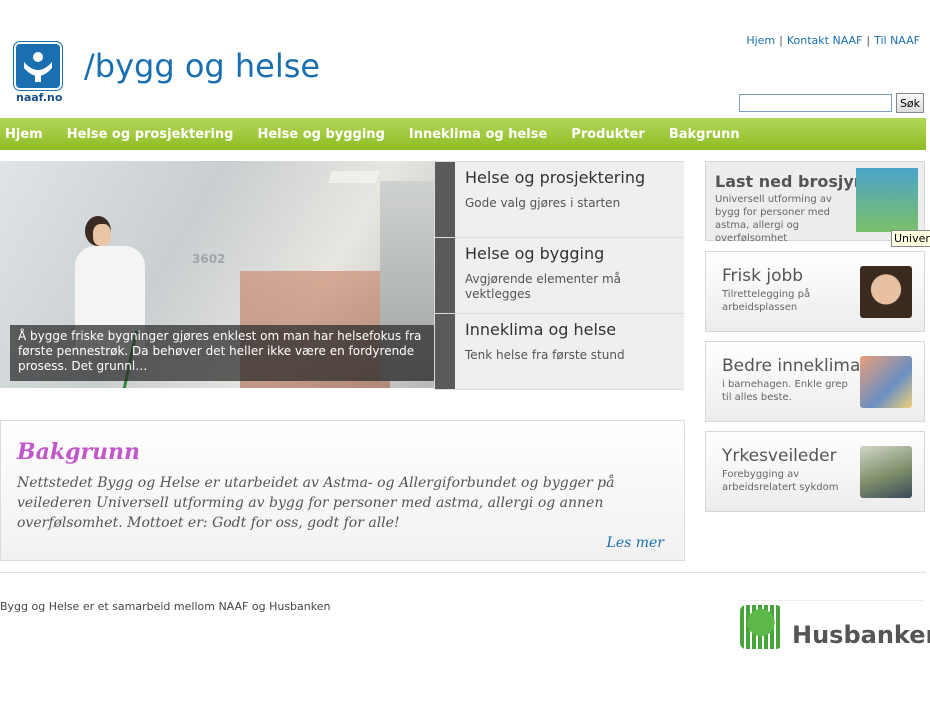 The image size is (930, 706). Describe the element at coordinates (78, 452) in the screenshot. I see `bakgrunn-title: Bakgrunn` at that location.